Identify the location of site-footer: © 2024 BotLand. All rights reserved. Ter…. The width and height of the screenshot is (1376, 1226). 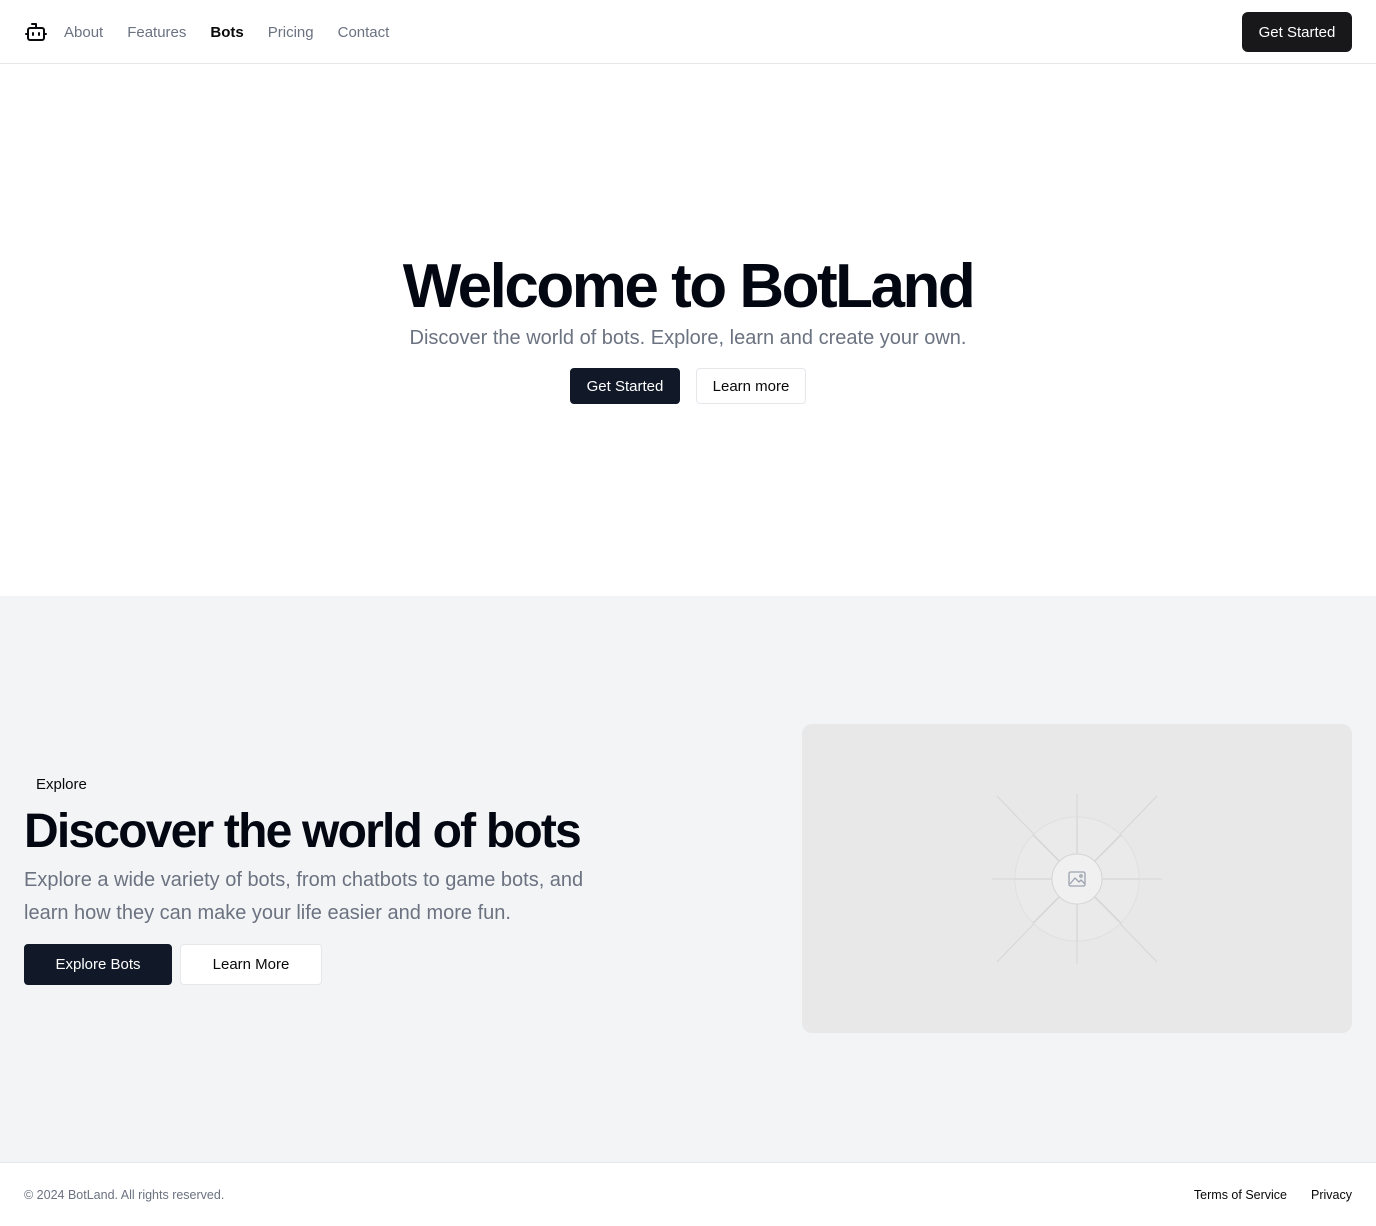
(688, 1194).